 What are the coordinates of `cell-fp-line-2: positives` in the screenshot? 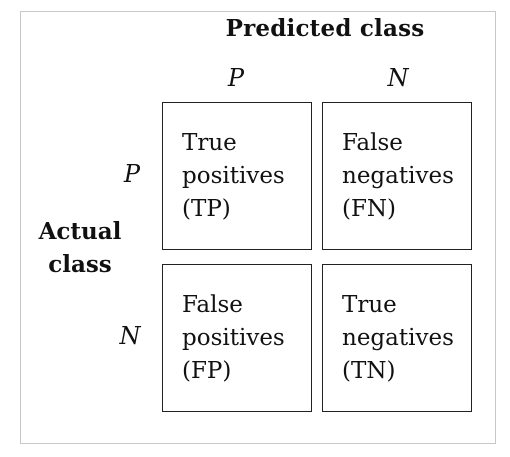 It's located at (233, 338).